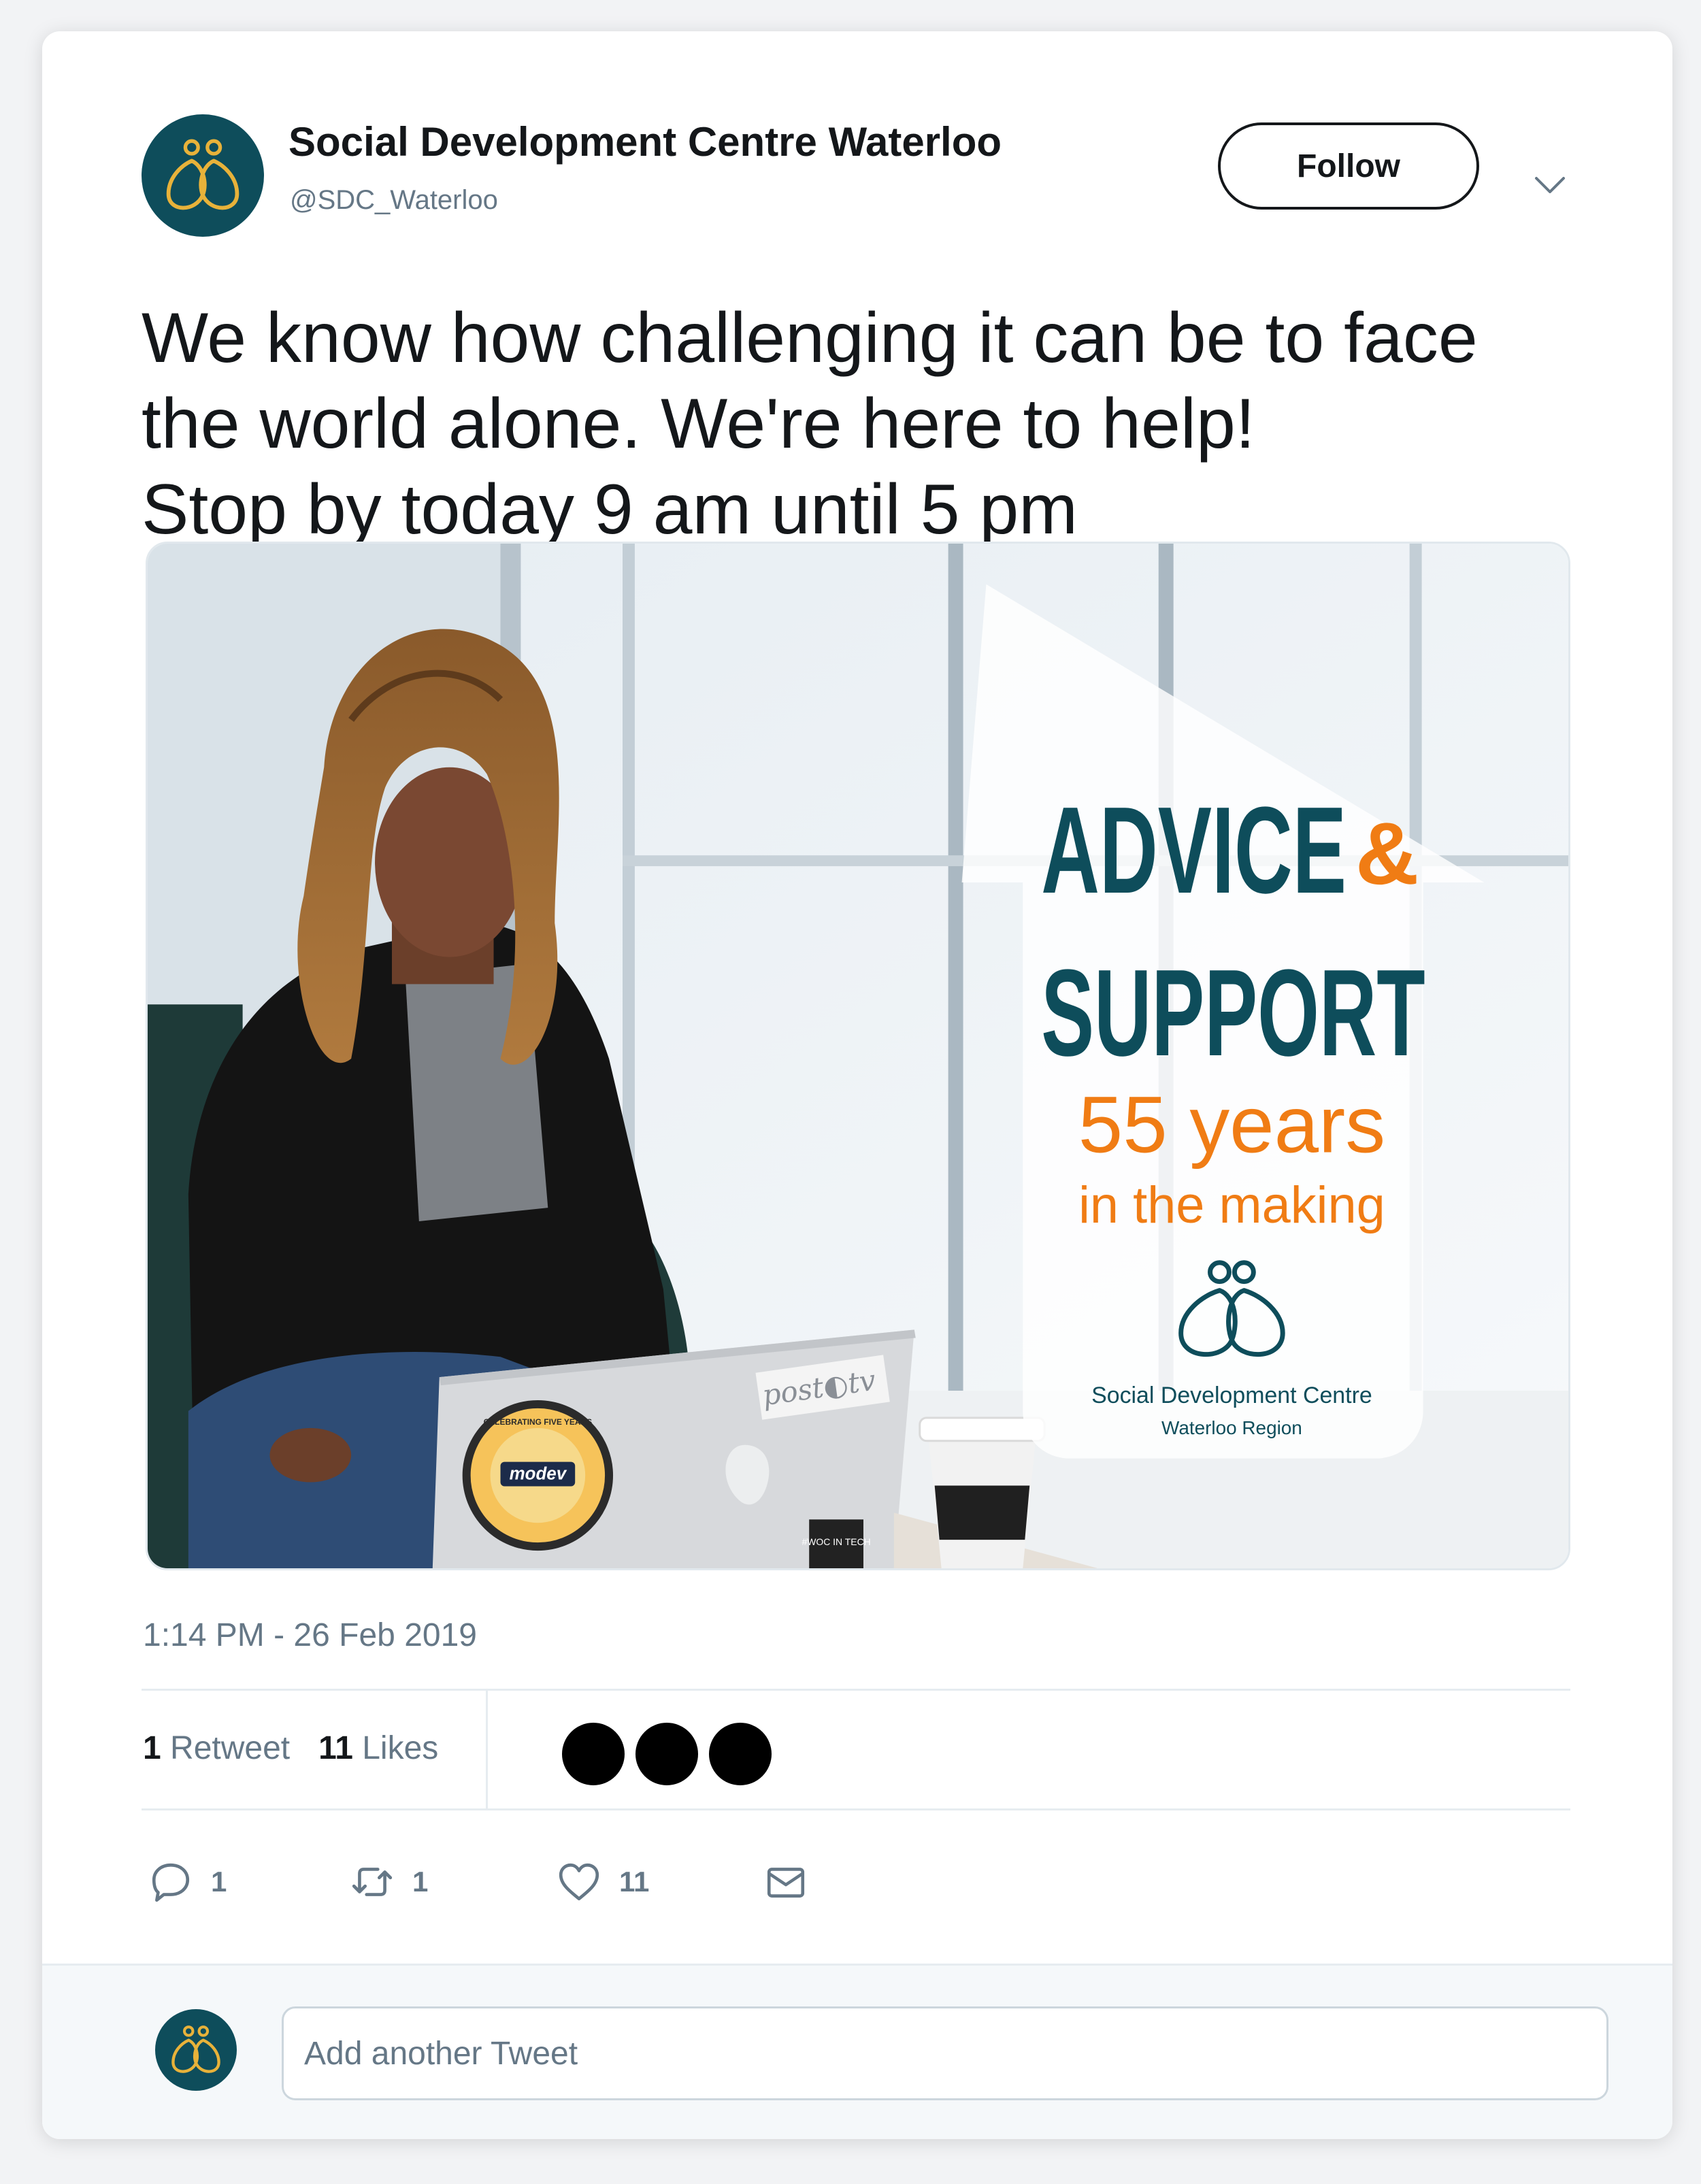  I want to click on years-text: 55 years, so click(1231, 1125).